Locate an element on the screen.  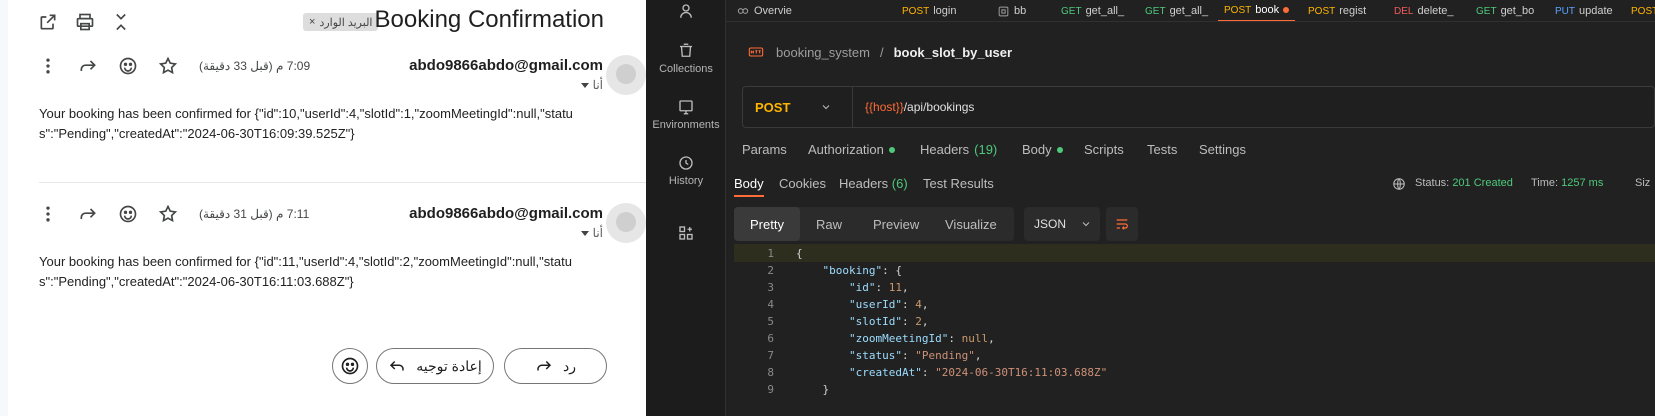
request-url-bar: POST {{host}} /api/bookings is located at coordinates (1198, 107).